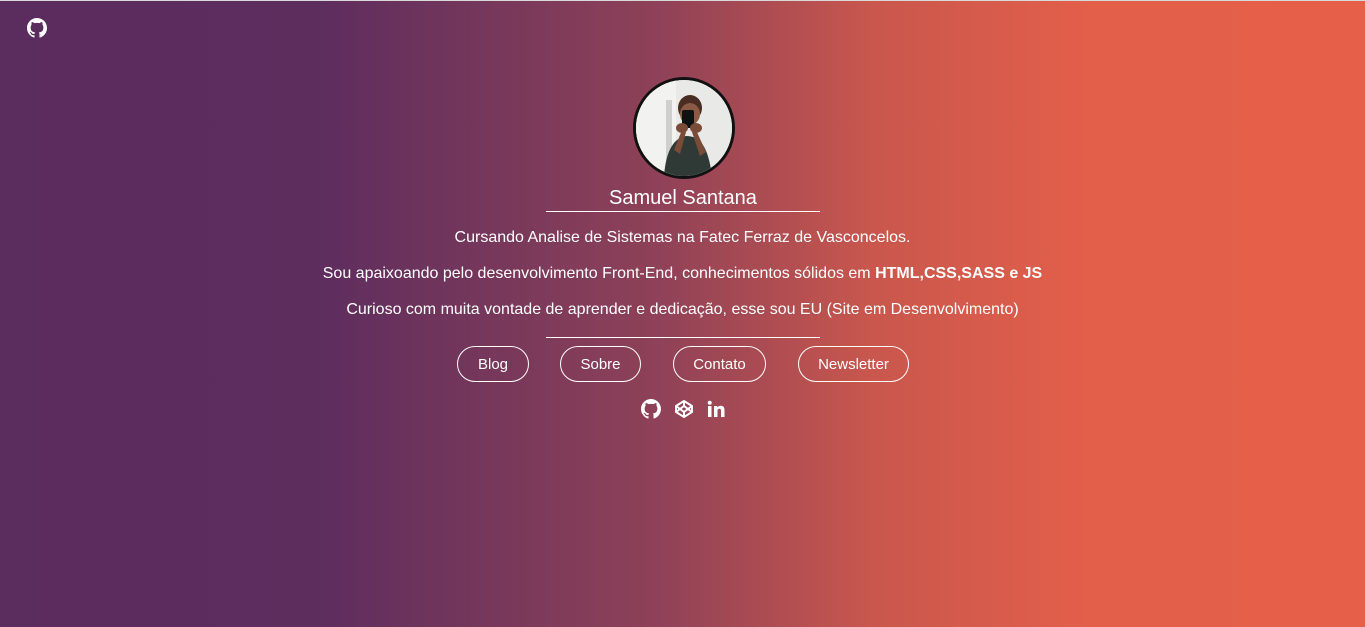 The width and height of the screenshot is (1365, 627). I want to click on name-divider, so click(683, 211).